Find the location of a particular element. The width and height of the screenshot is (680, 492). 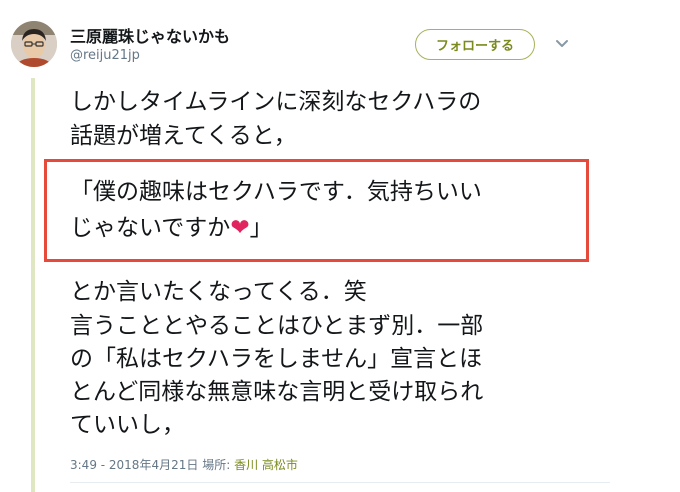

quote-line: 「僕の趣味はセクハラです．気持ちいい is located at coordinates (276, 192).